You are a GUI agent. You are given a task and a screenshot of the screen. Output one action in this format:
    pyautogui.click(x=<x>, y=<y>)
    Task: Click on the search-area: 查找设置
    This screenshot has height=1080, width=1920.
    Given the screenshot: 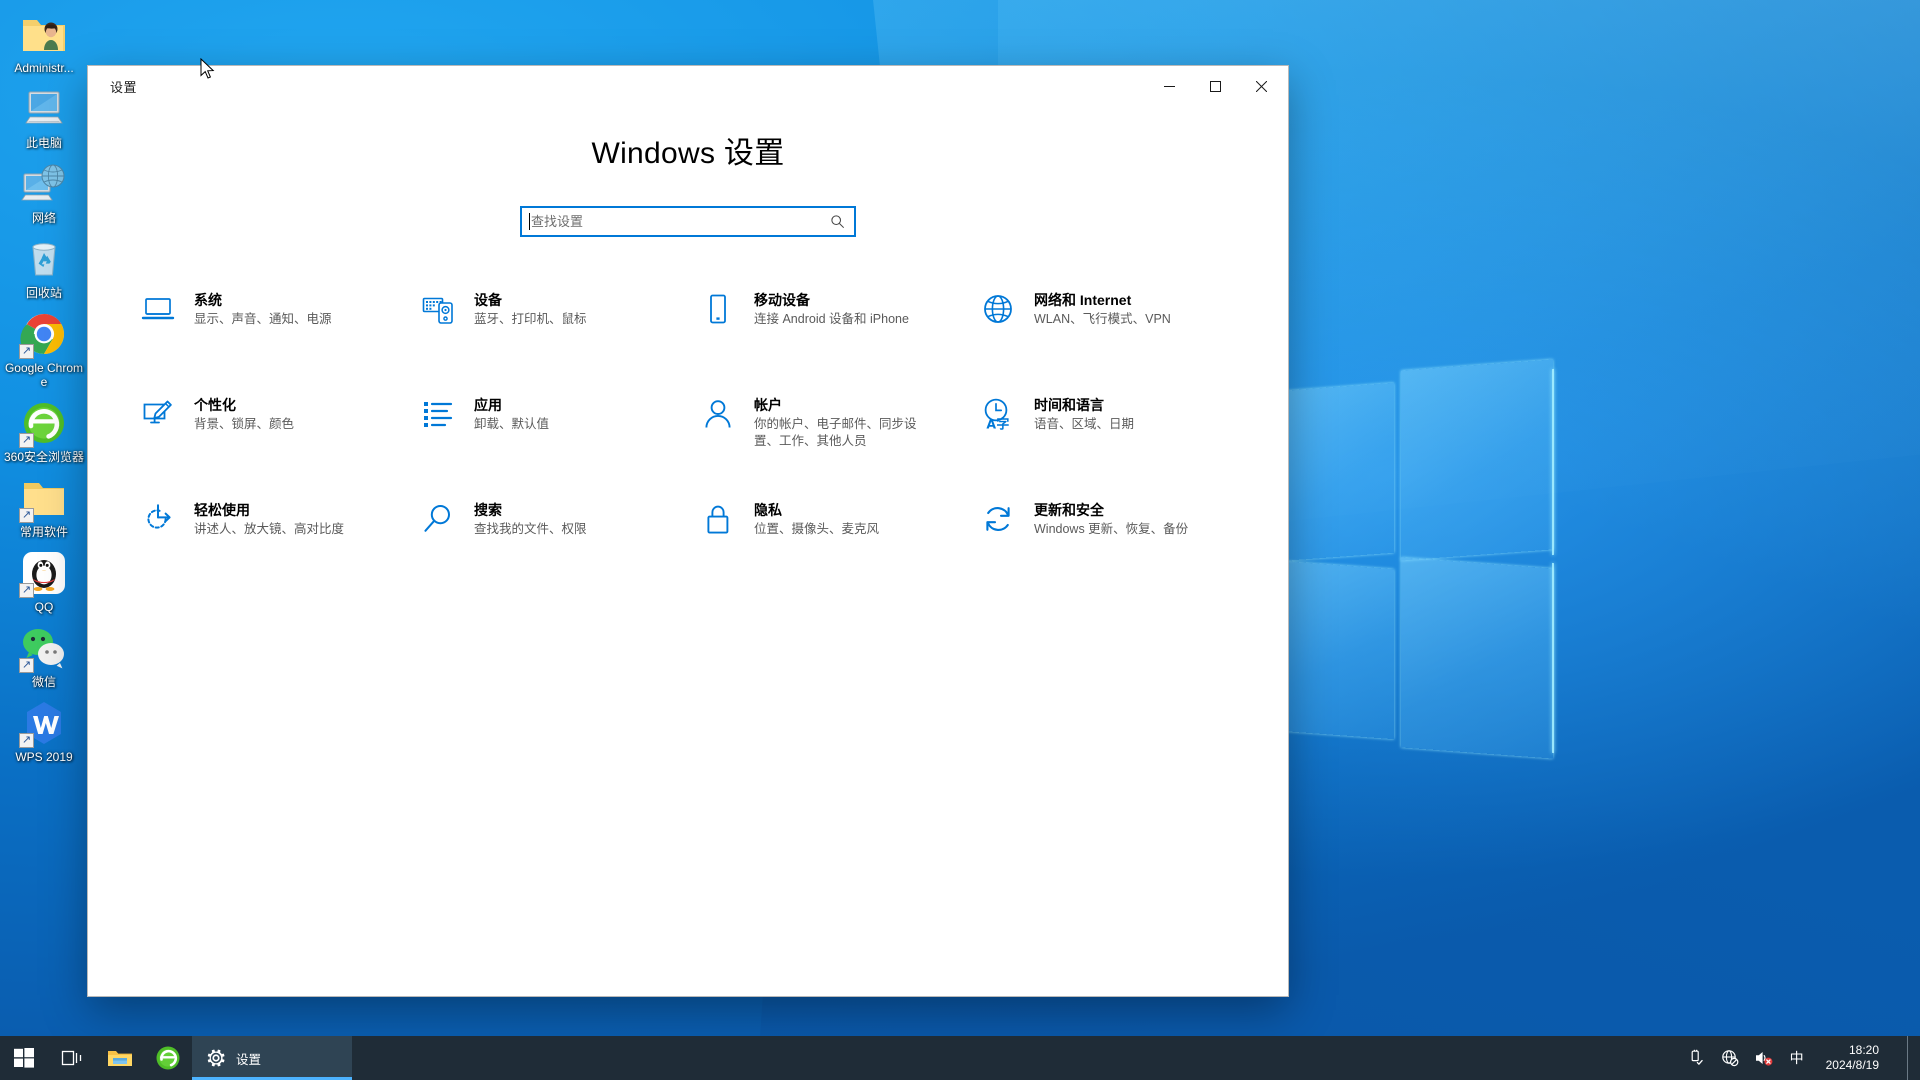 What is the action you would take?
    pyautogui.click(x=688, y=221)
    